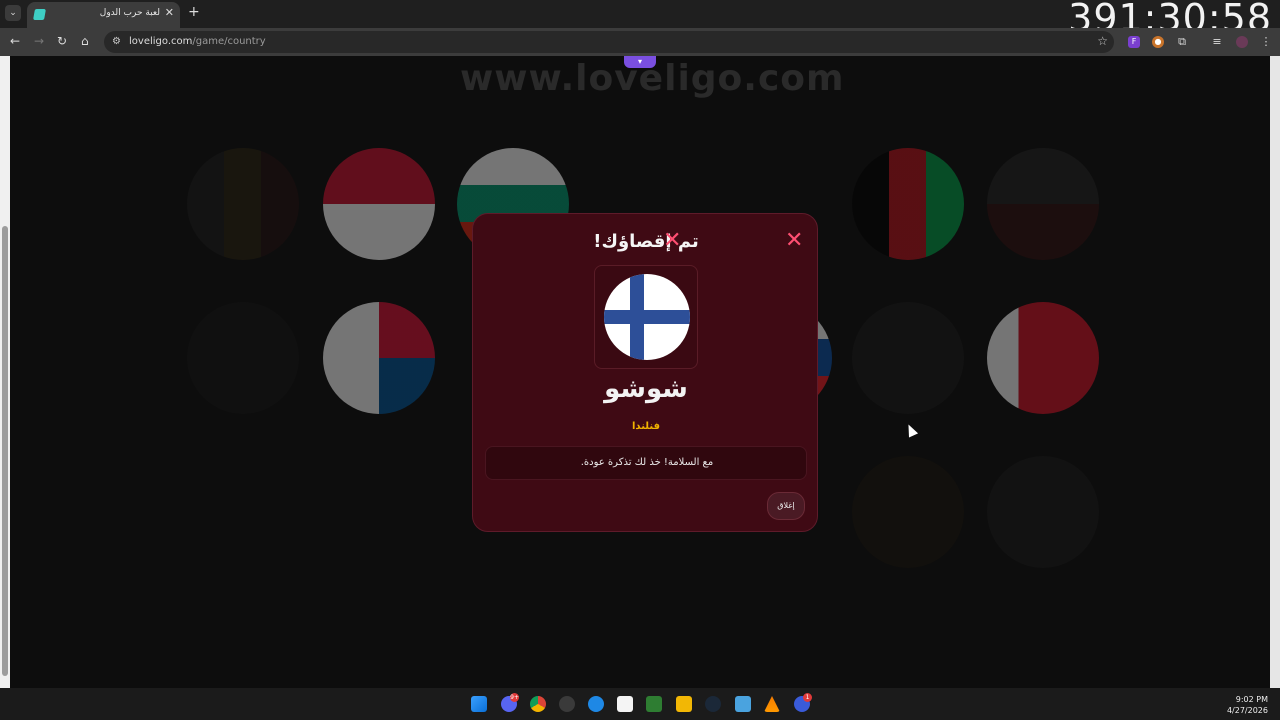 This screenshot has width=1280, height=720. What do you see at coordinates (1158, 42) in the screenshot?
I see `extension-cookie-icon: ●` at bounding box center [1158, 42].